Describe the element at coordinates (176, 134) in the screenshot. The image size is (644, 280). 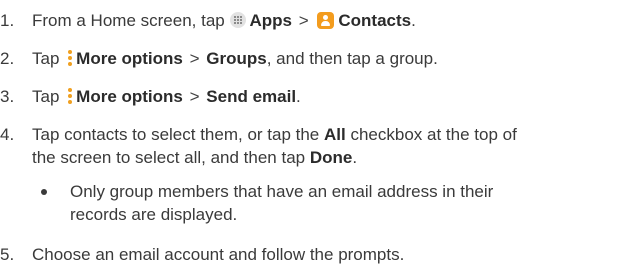
I see `step-line1-prefix: Tap contacts to select them, or tap the` at that location.